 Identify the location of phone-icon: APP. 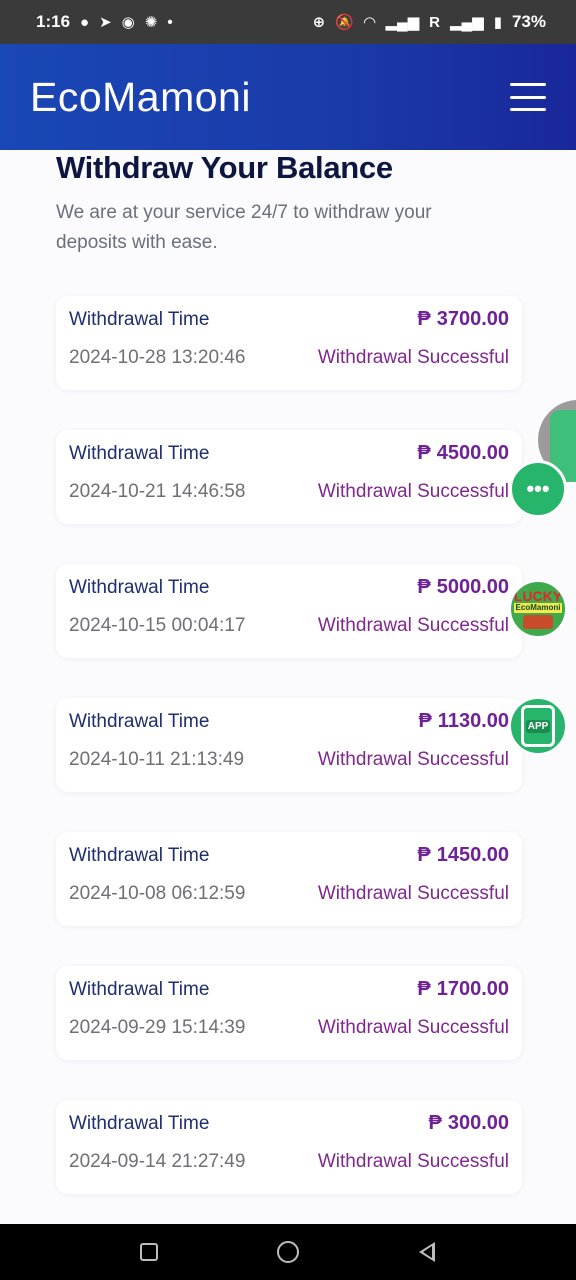
(538, 726).